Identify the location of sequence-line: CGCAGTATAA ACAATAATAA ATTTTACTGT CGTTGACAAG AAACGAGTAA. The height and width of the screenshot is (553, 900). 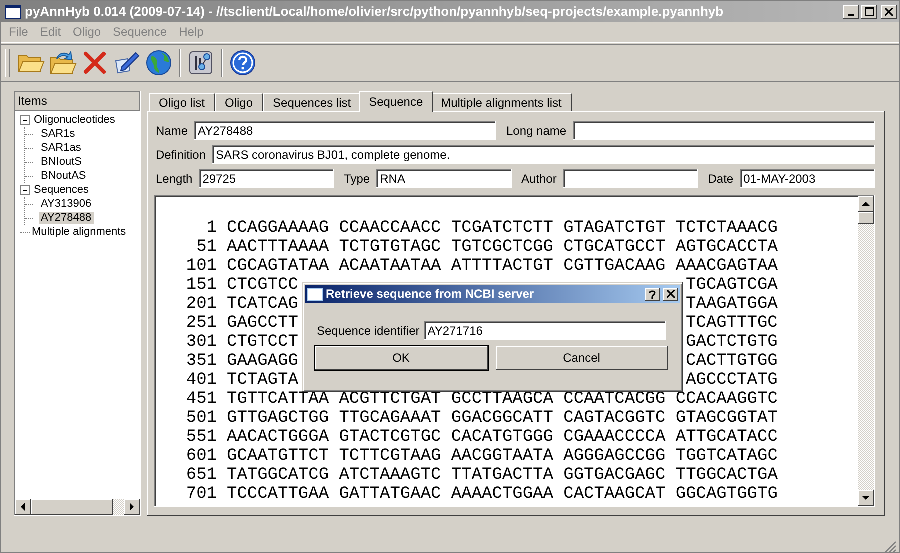
(502, 266).